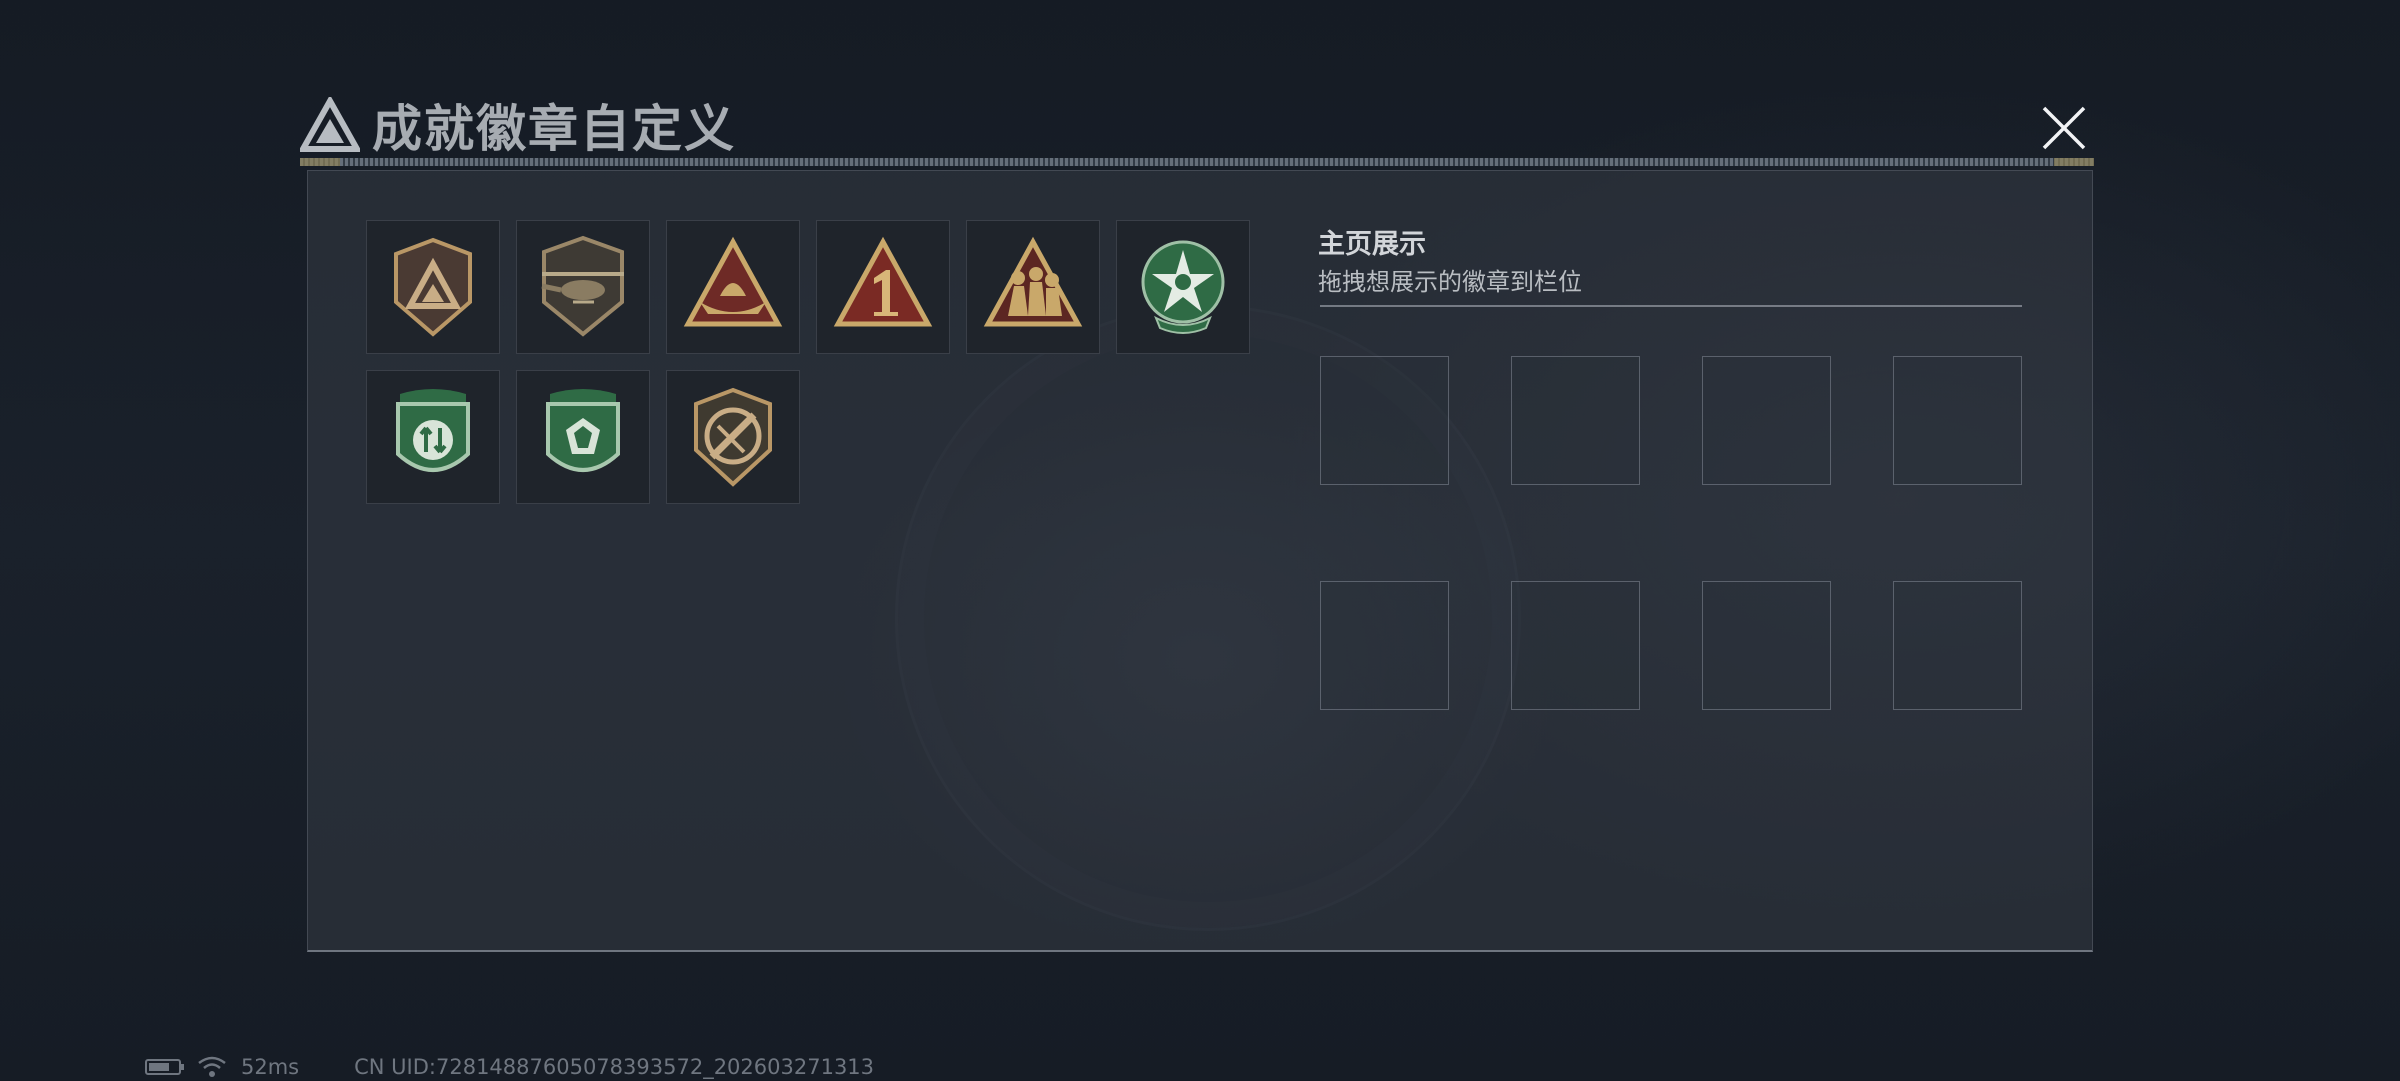 The height and width of the screenshot is (1081, 2400). I want to click on dialog-title: 成就徽章自定义, so click(554, 129).